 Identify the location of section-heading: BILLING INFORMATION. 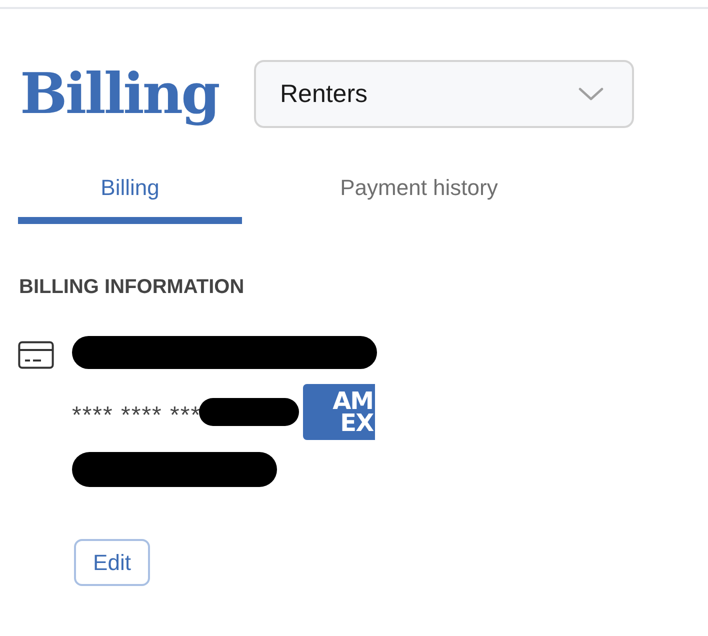
(132, 287).